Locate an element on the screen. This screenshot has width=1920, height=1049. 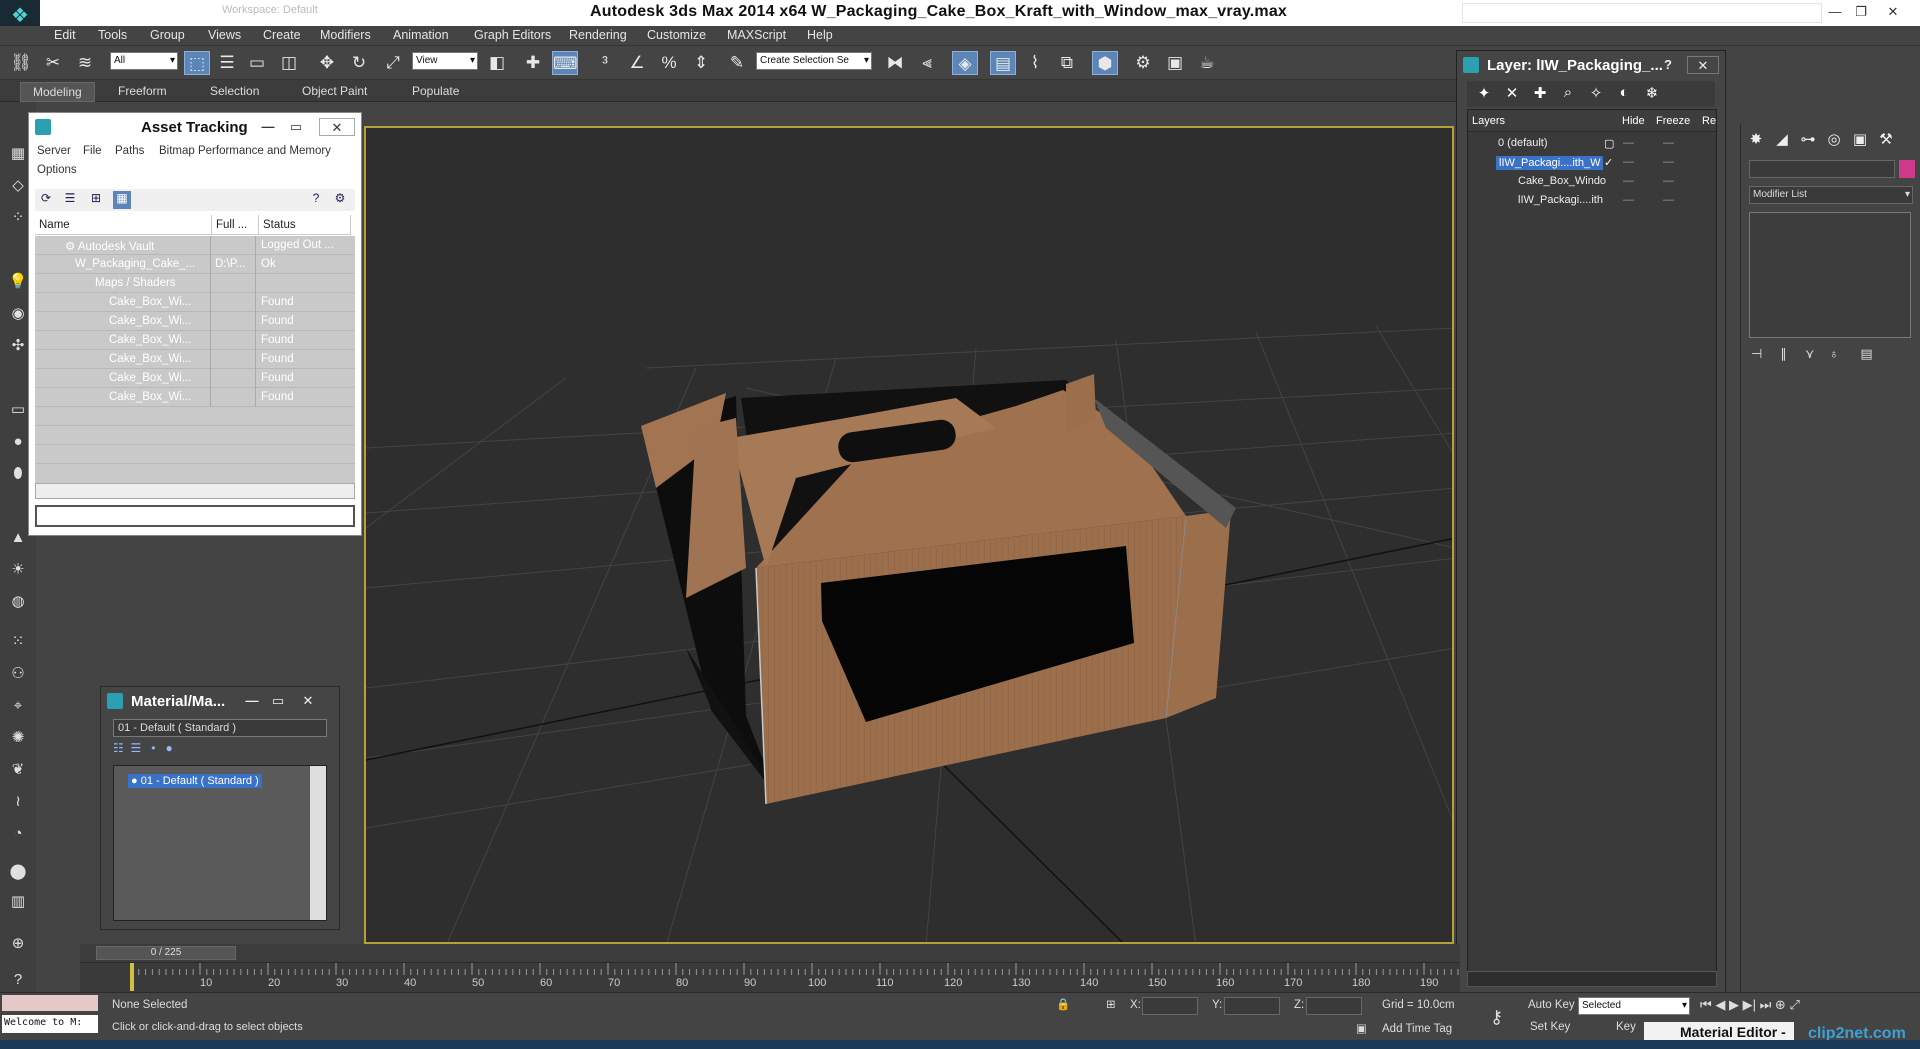
named-selection-dropdown: Create Selection Se is located at coordinates (814, 61).